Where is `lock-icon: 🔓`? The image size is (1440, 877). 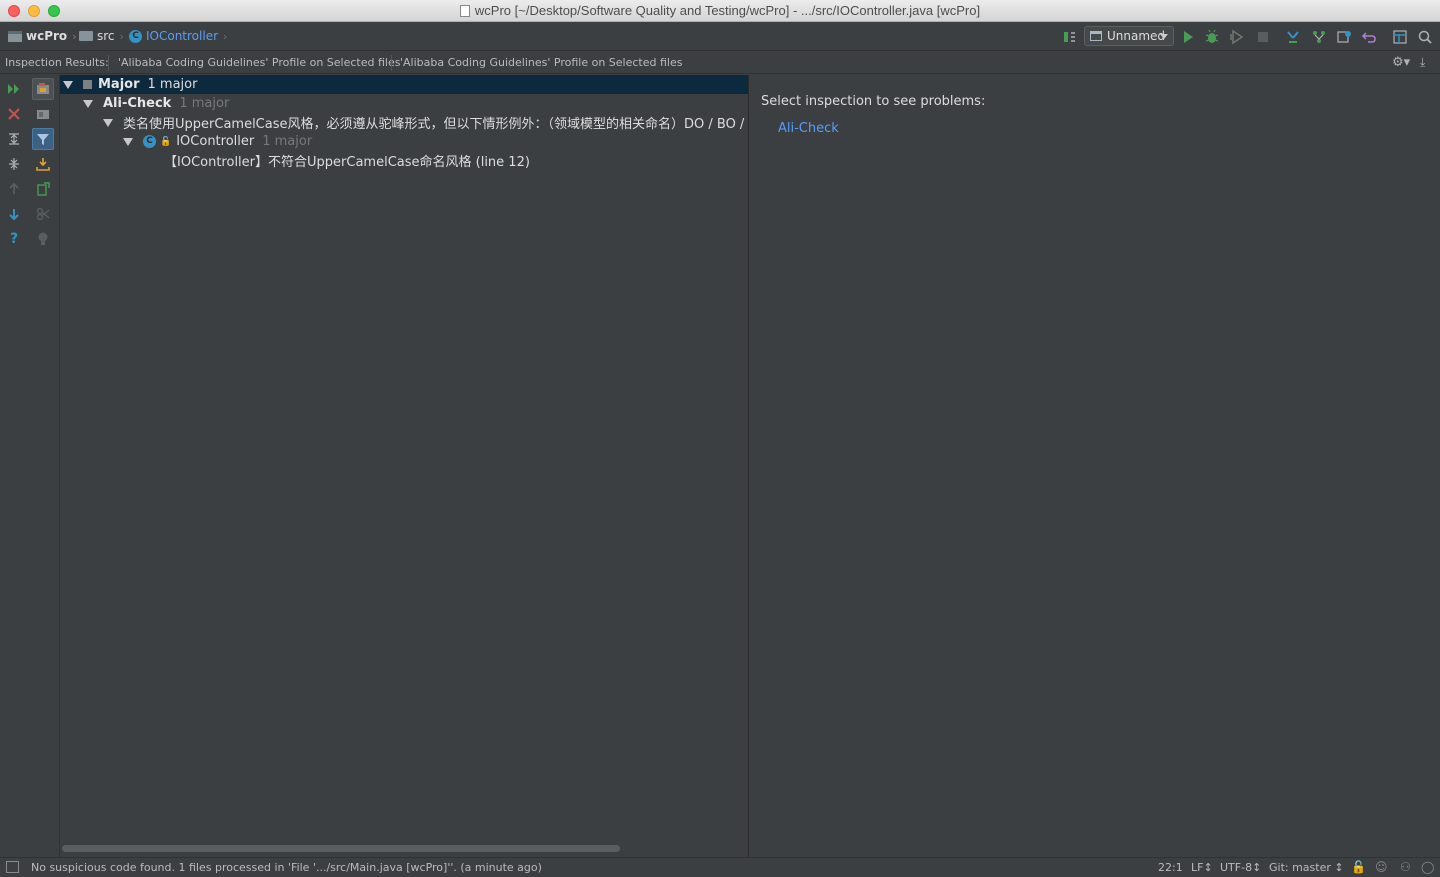 lock-icon: 🔓 is located at coordinates (1358, 867).